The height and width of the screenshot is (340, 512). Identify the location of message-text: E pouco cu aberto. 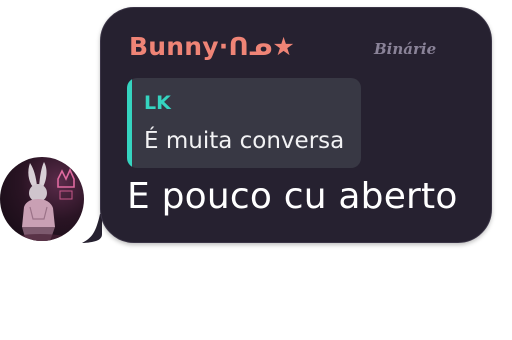
(292, 196).